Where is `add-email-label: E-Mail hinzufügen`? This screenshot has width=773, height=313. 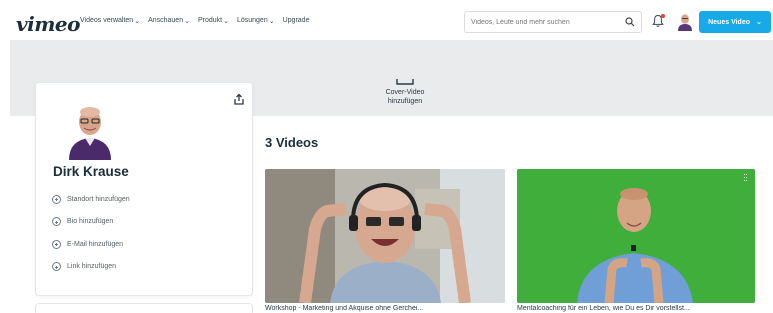 add-email-label: E-Mail hinzufügen is located at coordinates (95, 244).